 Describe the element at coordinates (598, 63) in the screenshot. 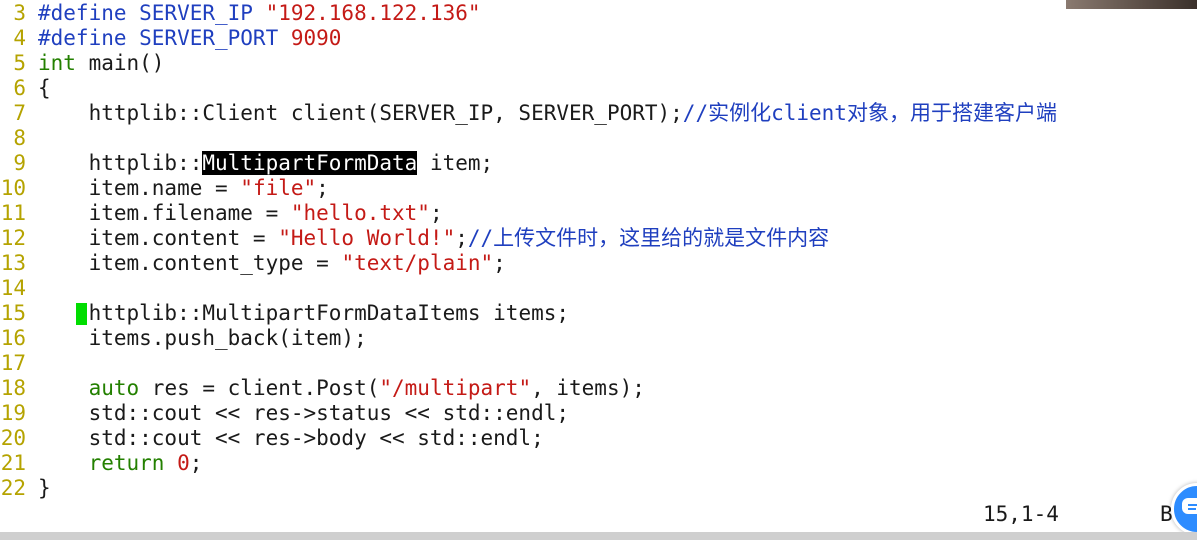

I see `code-line: 5 int main()` at that location.